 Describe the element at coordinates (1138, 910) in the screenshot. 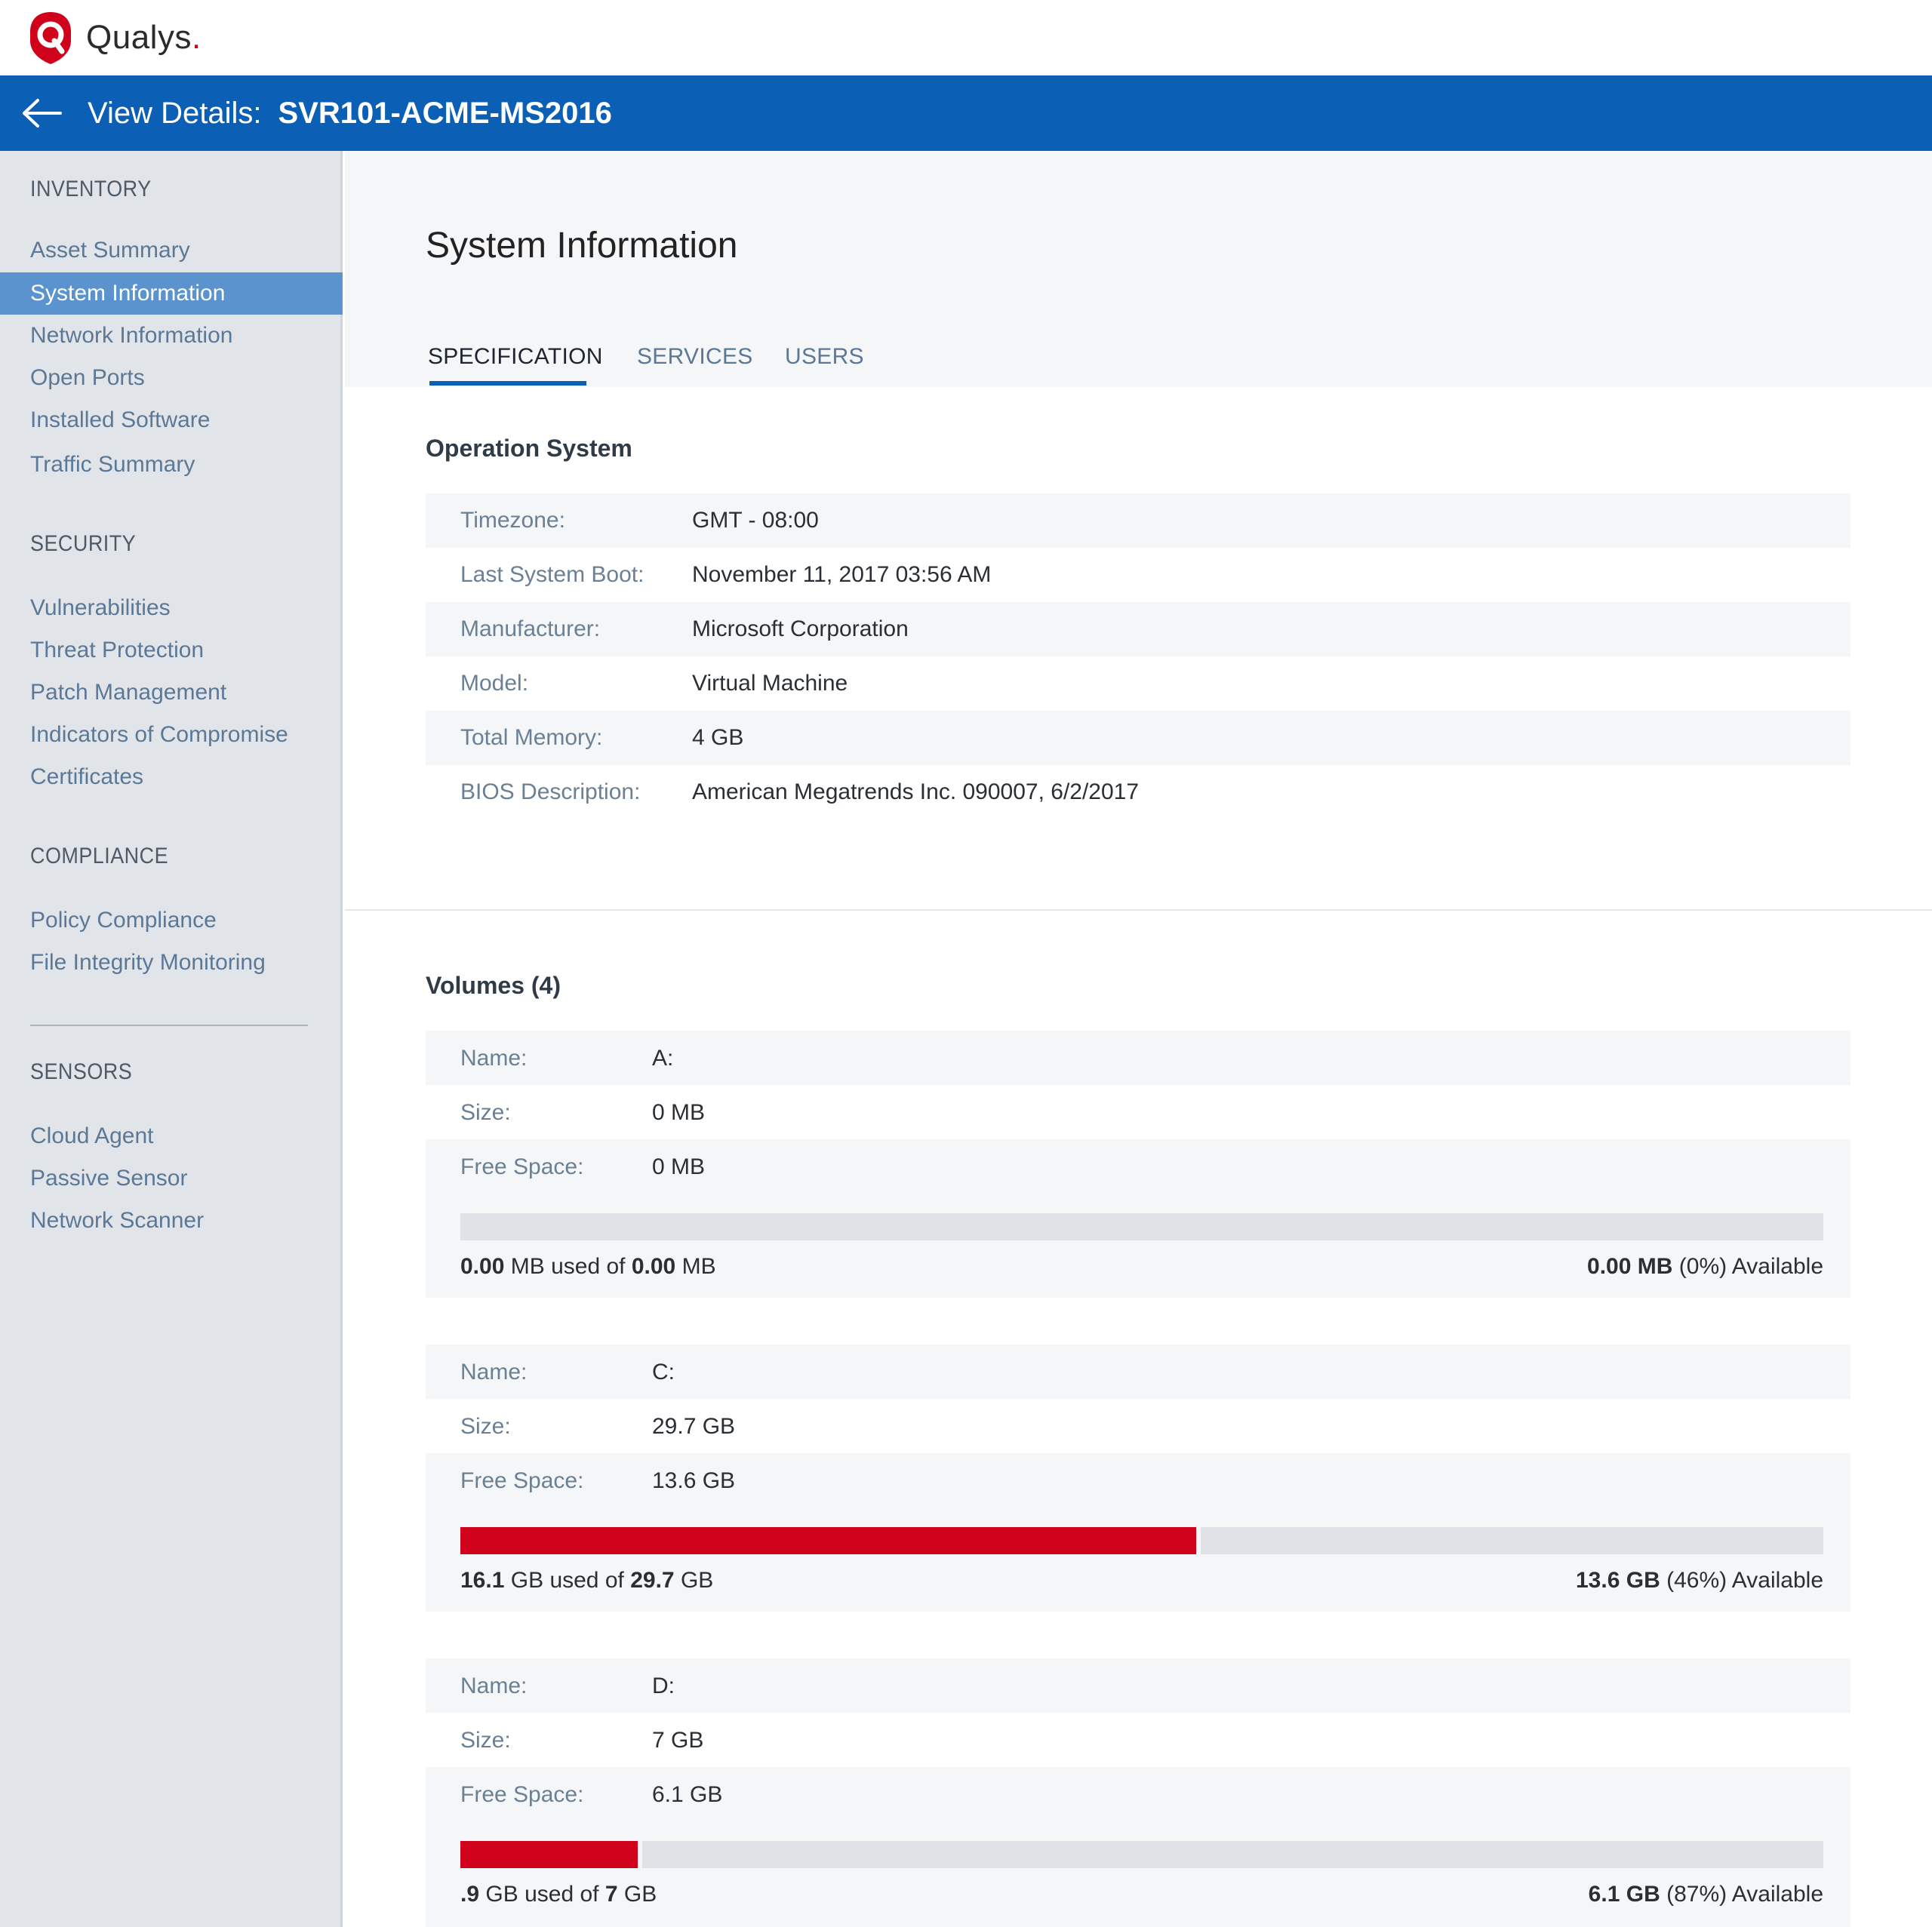

I see `section-divider` at that location.